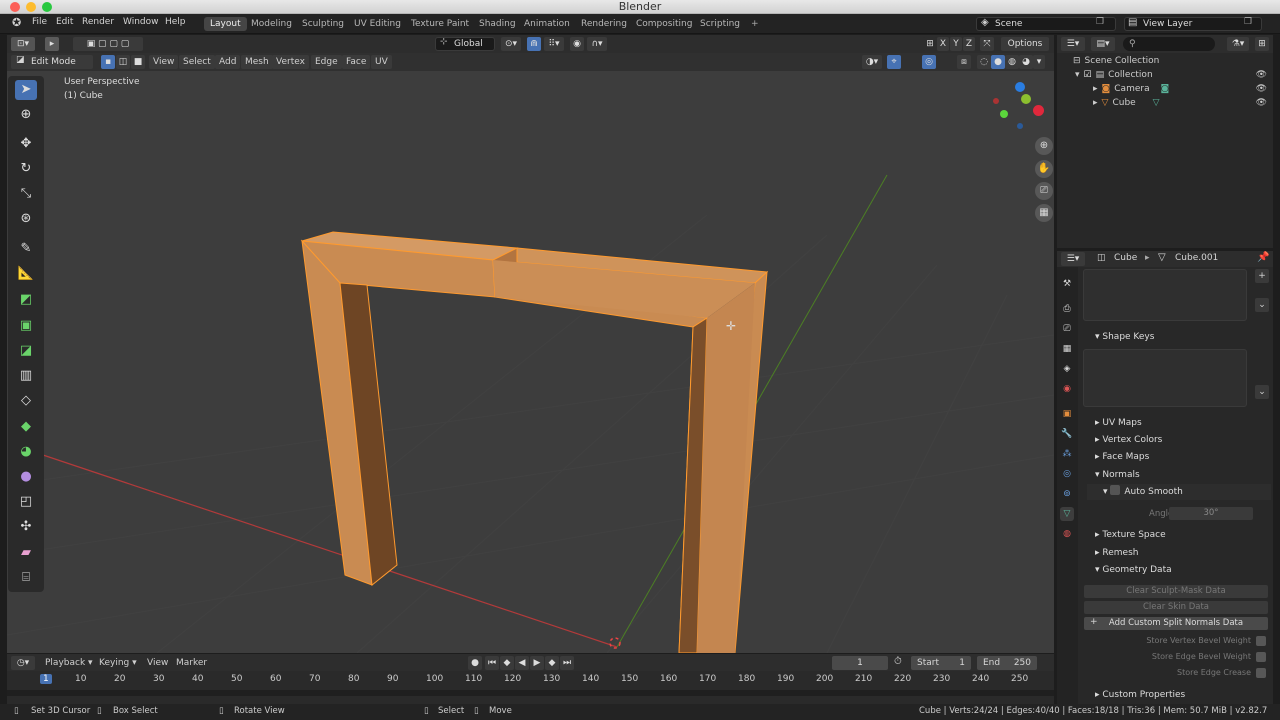  Describe the element at coordinates (929, 62) in the screenshot. I see `overlay-toggle-icon: ◎` at that location.